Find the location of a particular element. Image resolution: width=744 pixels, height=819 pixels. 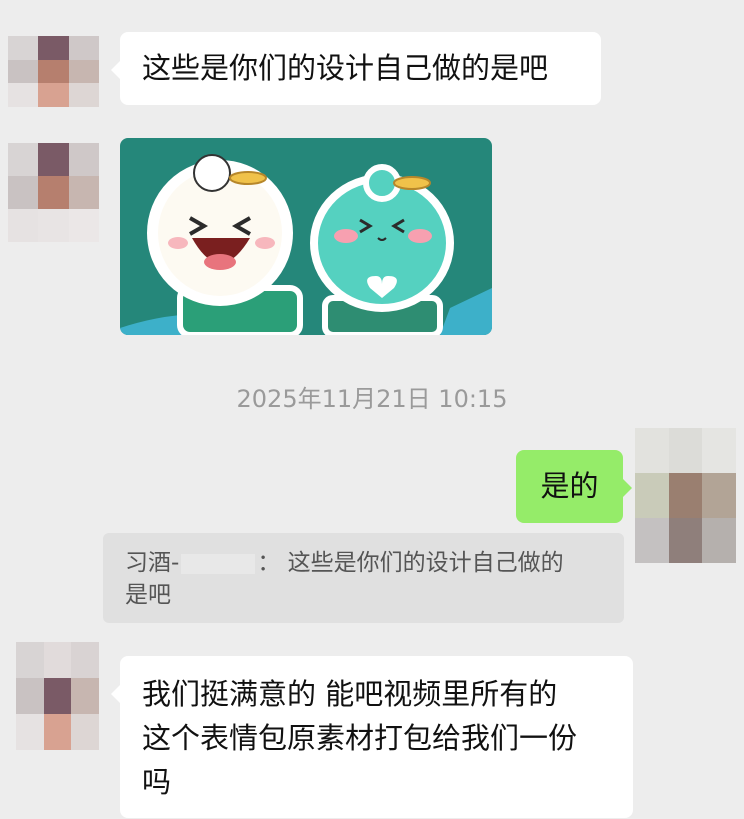

masked-name is located at coordinates (218, 563).